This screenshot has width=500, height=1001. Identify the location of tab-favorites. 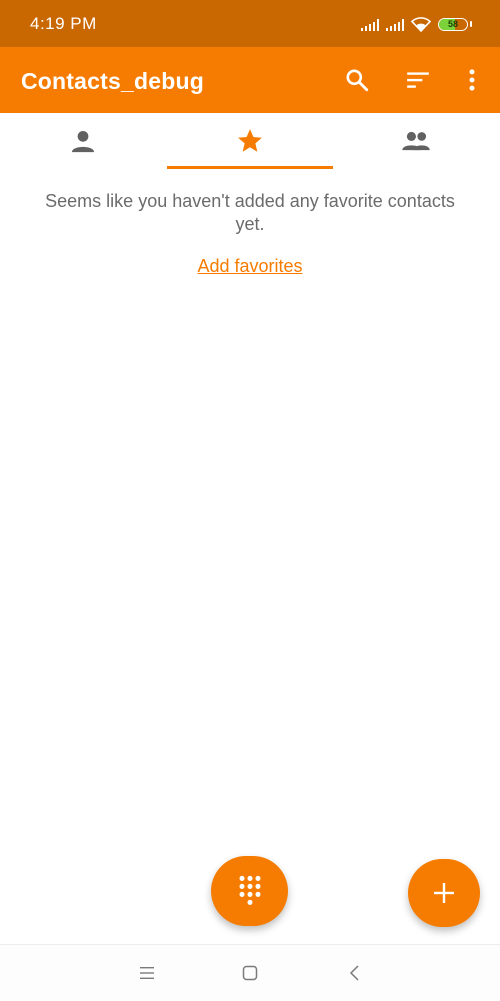
(250, 142).